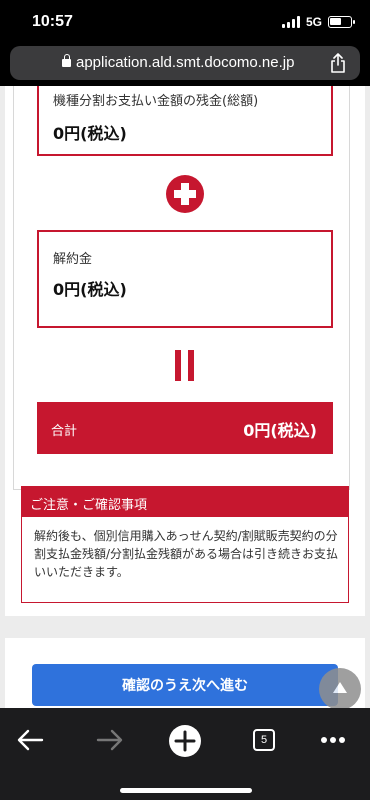  What do you see at coordinates (185, 194) in the screenshot?
I see `plus-icon` at bounding box center [185, 194].